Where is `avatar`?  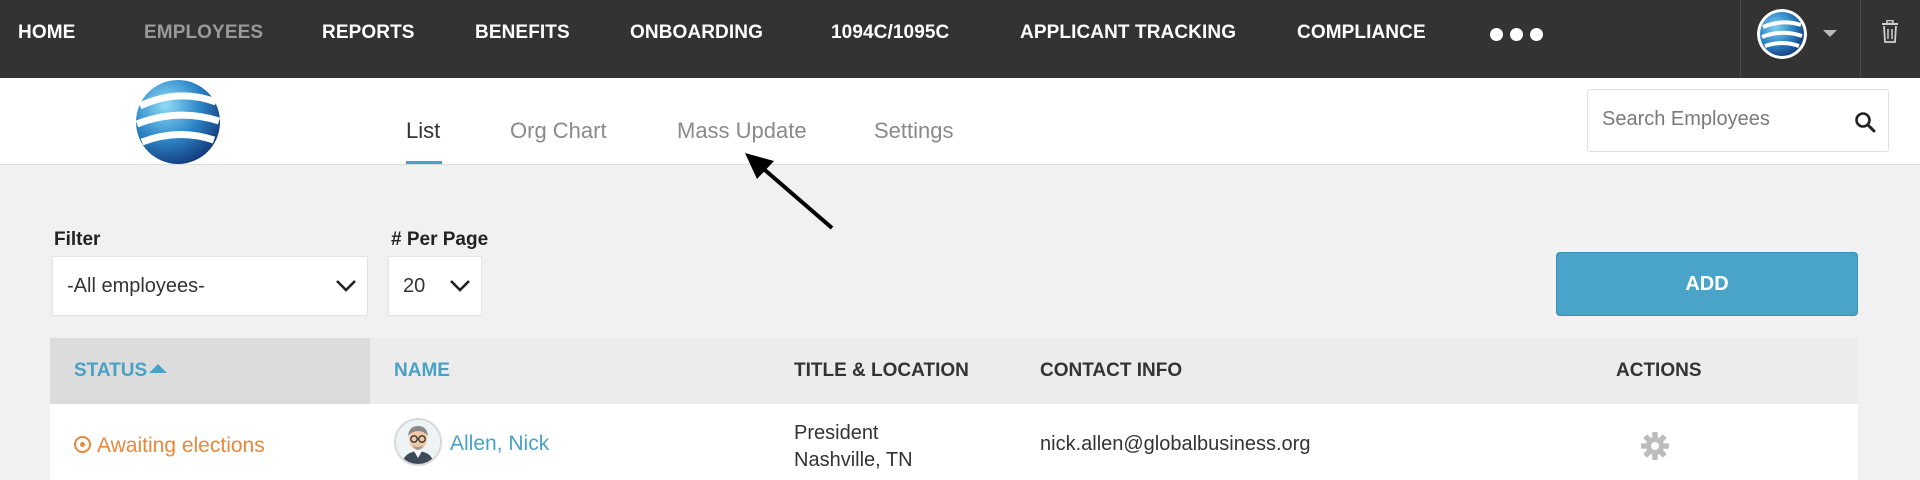
avatar is located at coordinates (418, 442).